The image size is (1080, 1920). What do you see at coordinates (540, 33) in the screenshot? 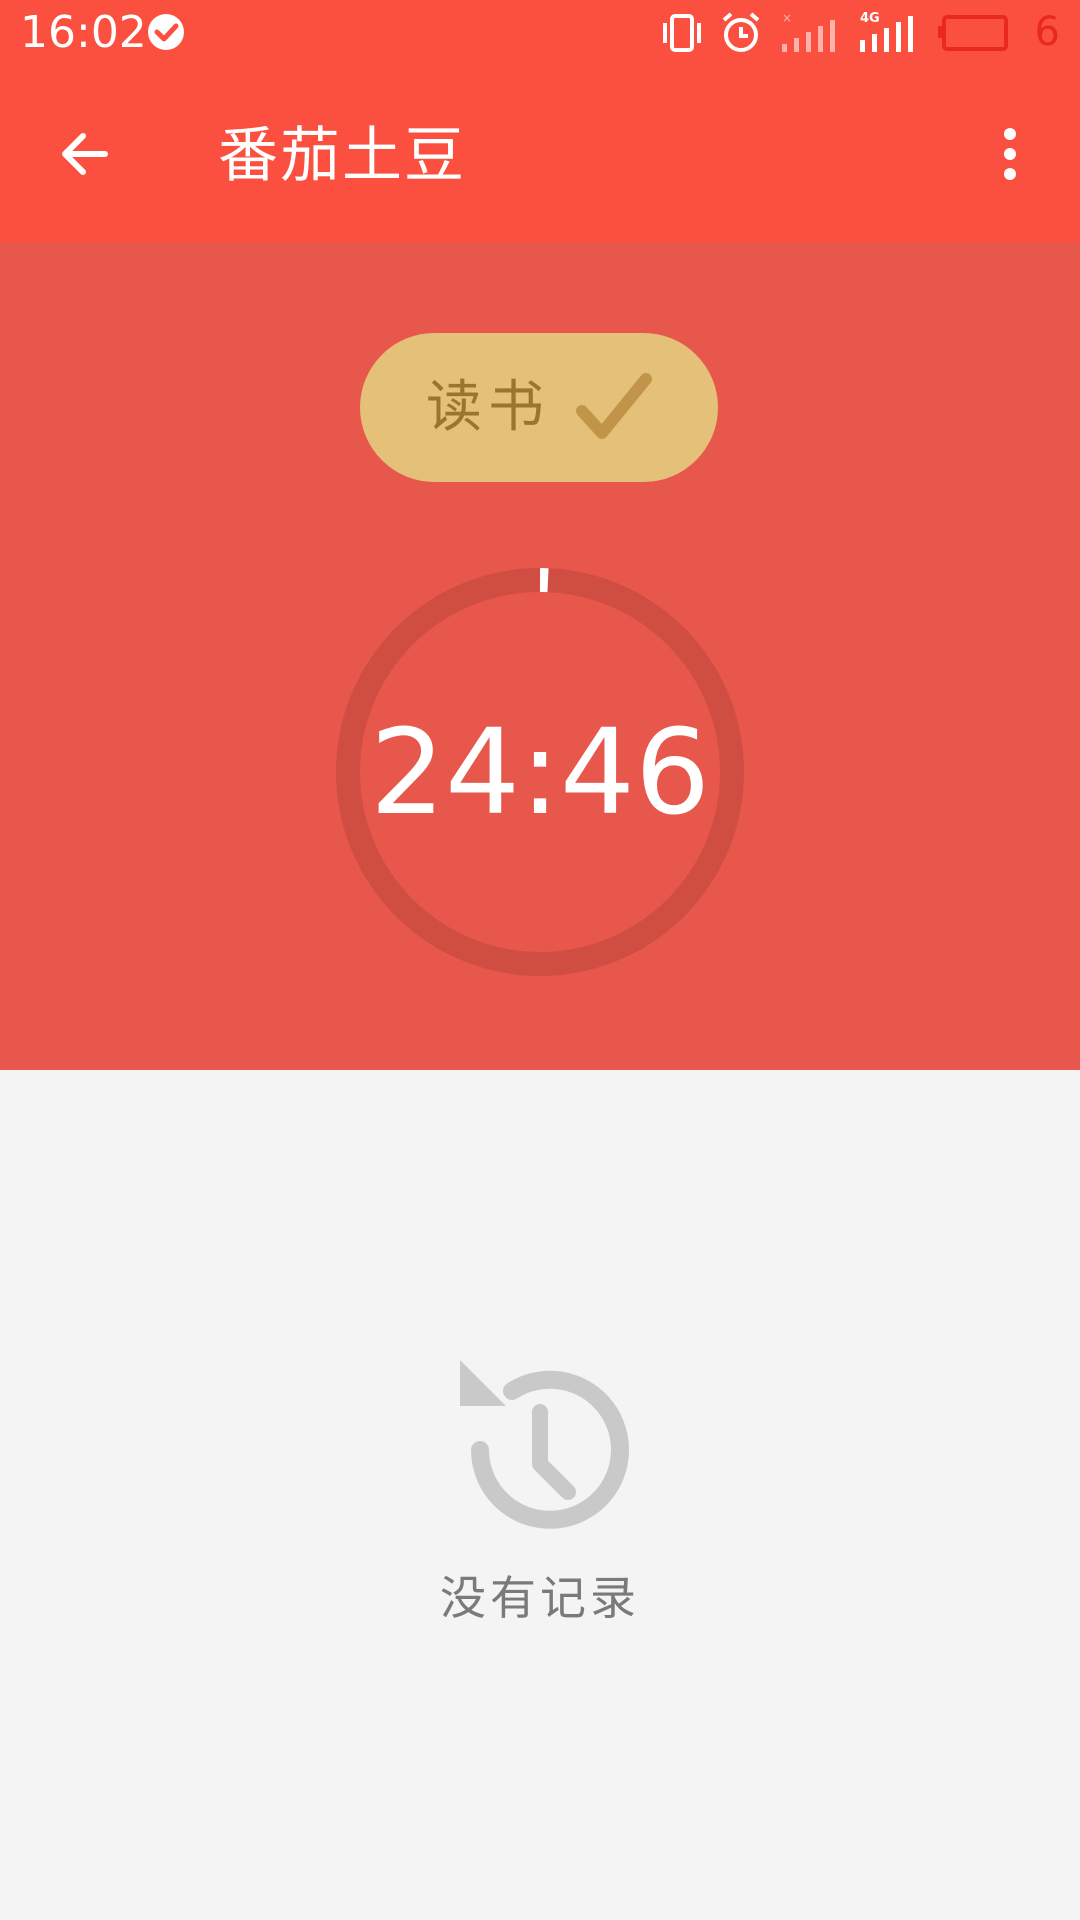
I see `status-bar: 16:02 × 4G 6` at bounding box center [540, 33].